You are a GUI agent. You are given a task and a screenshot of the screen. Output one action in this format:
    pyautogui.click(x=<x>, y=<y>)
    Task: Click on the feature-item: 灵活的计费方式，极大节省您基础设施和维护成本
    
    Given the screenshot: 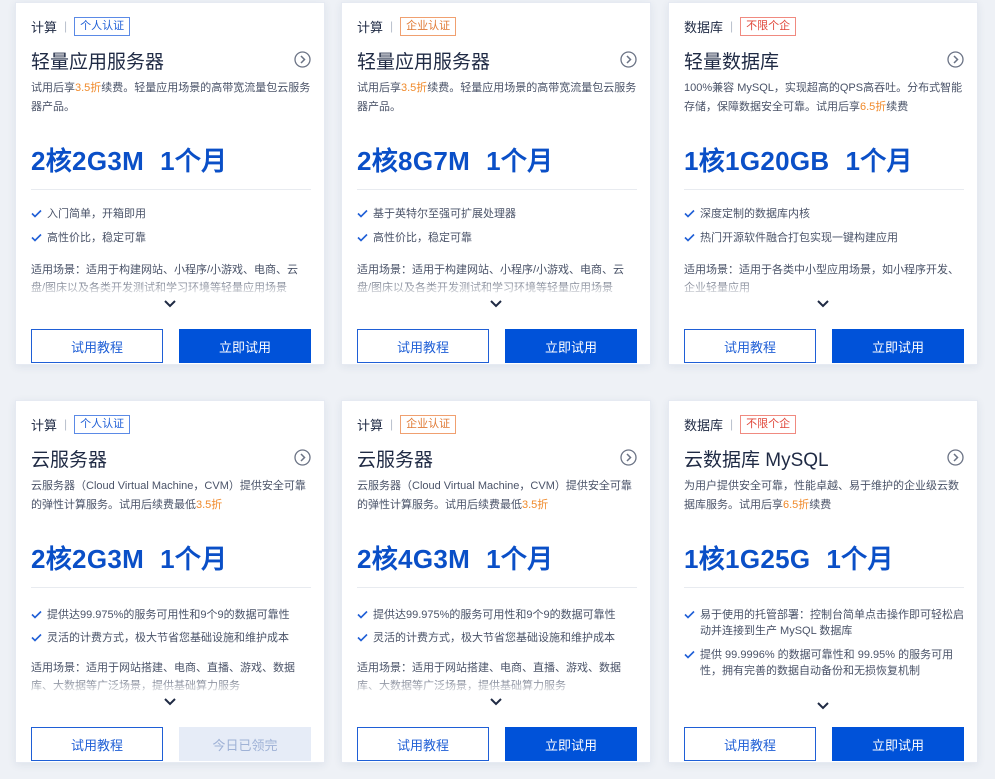 What is the action you would take?
    pyautogui.click(x=171, y=638)
    